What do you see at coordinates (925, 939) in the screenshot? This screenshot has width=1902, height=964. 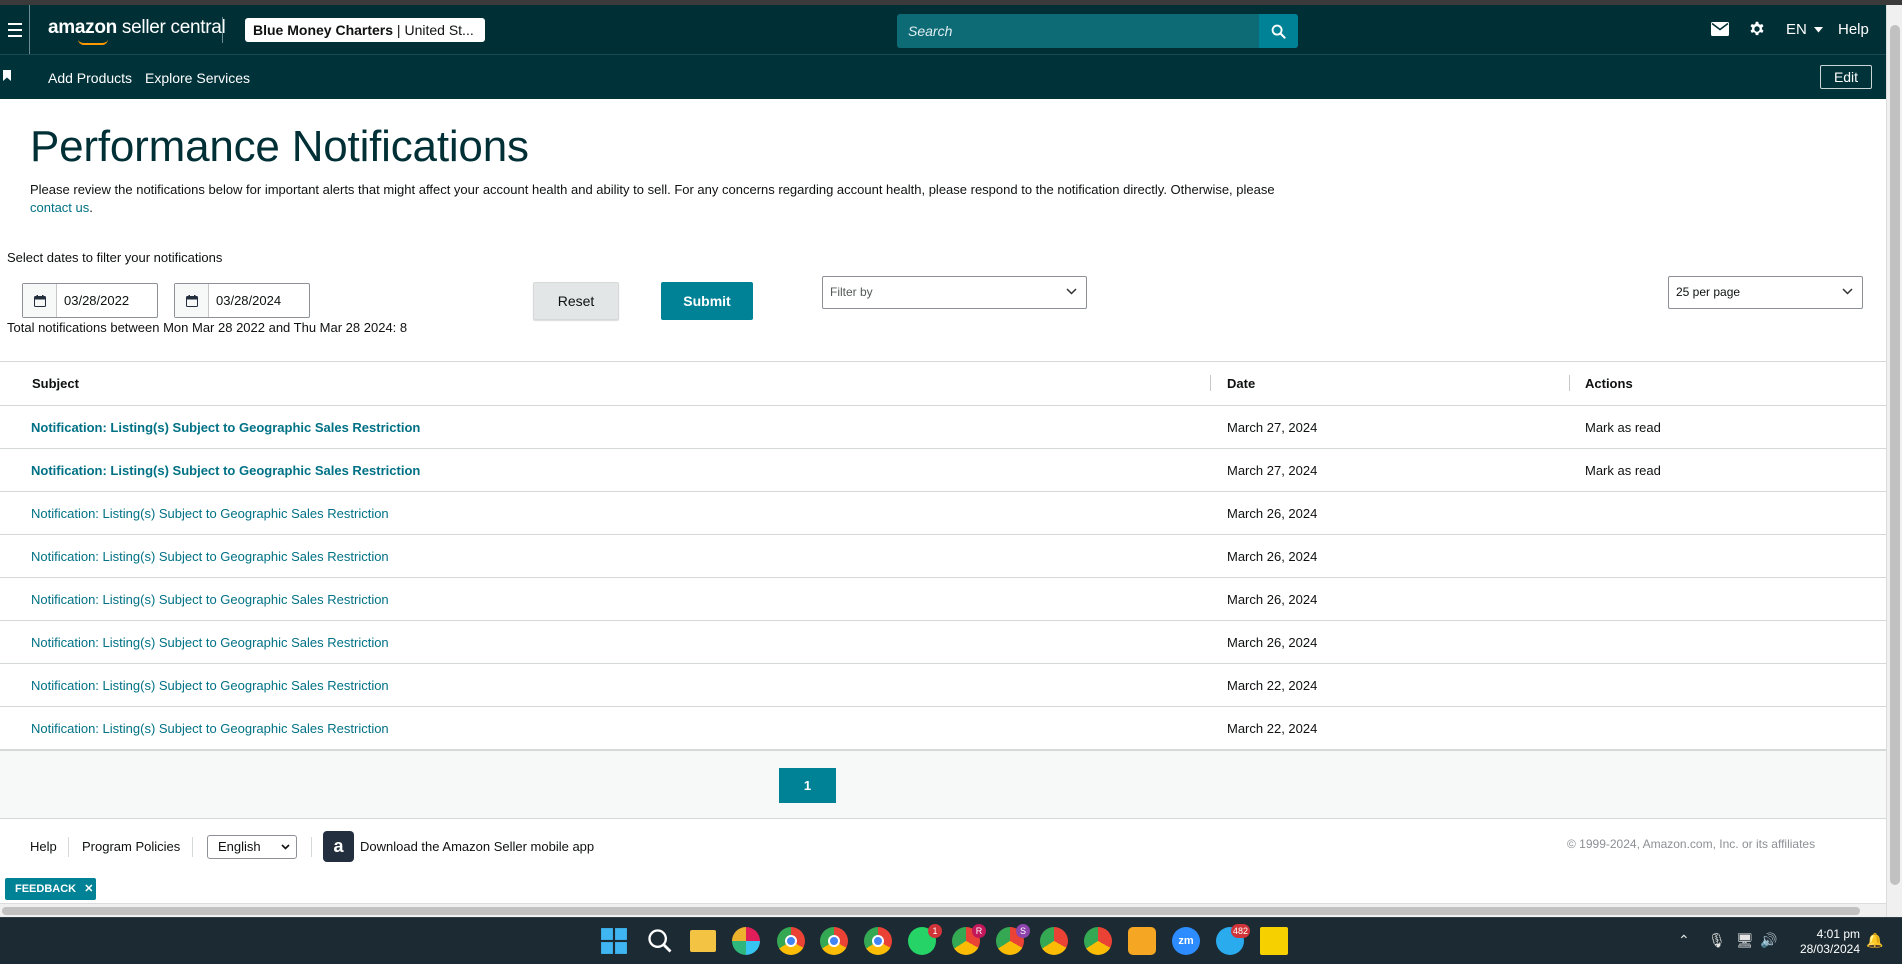 I see `whatsapp-icon: 1` at bounding box center [925, 939].